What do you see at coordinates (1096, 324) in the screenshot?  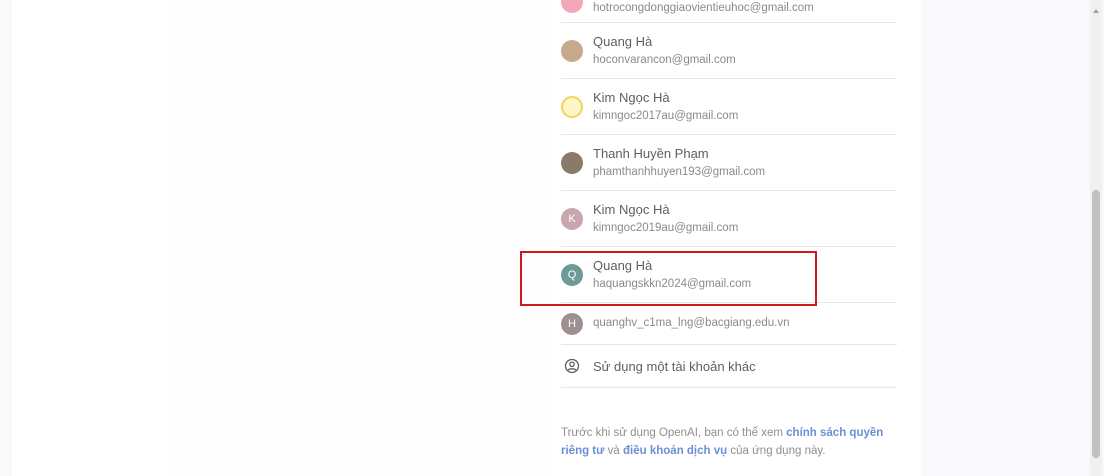 I see `scrollbar-thumb` at bounding box center [1096, 324].